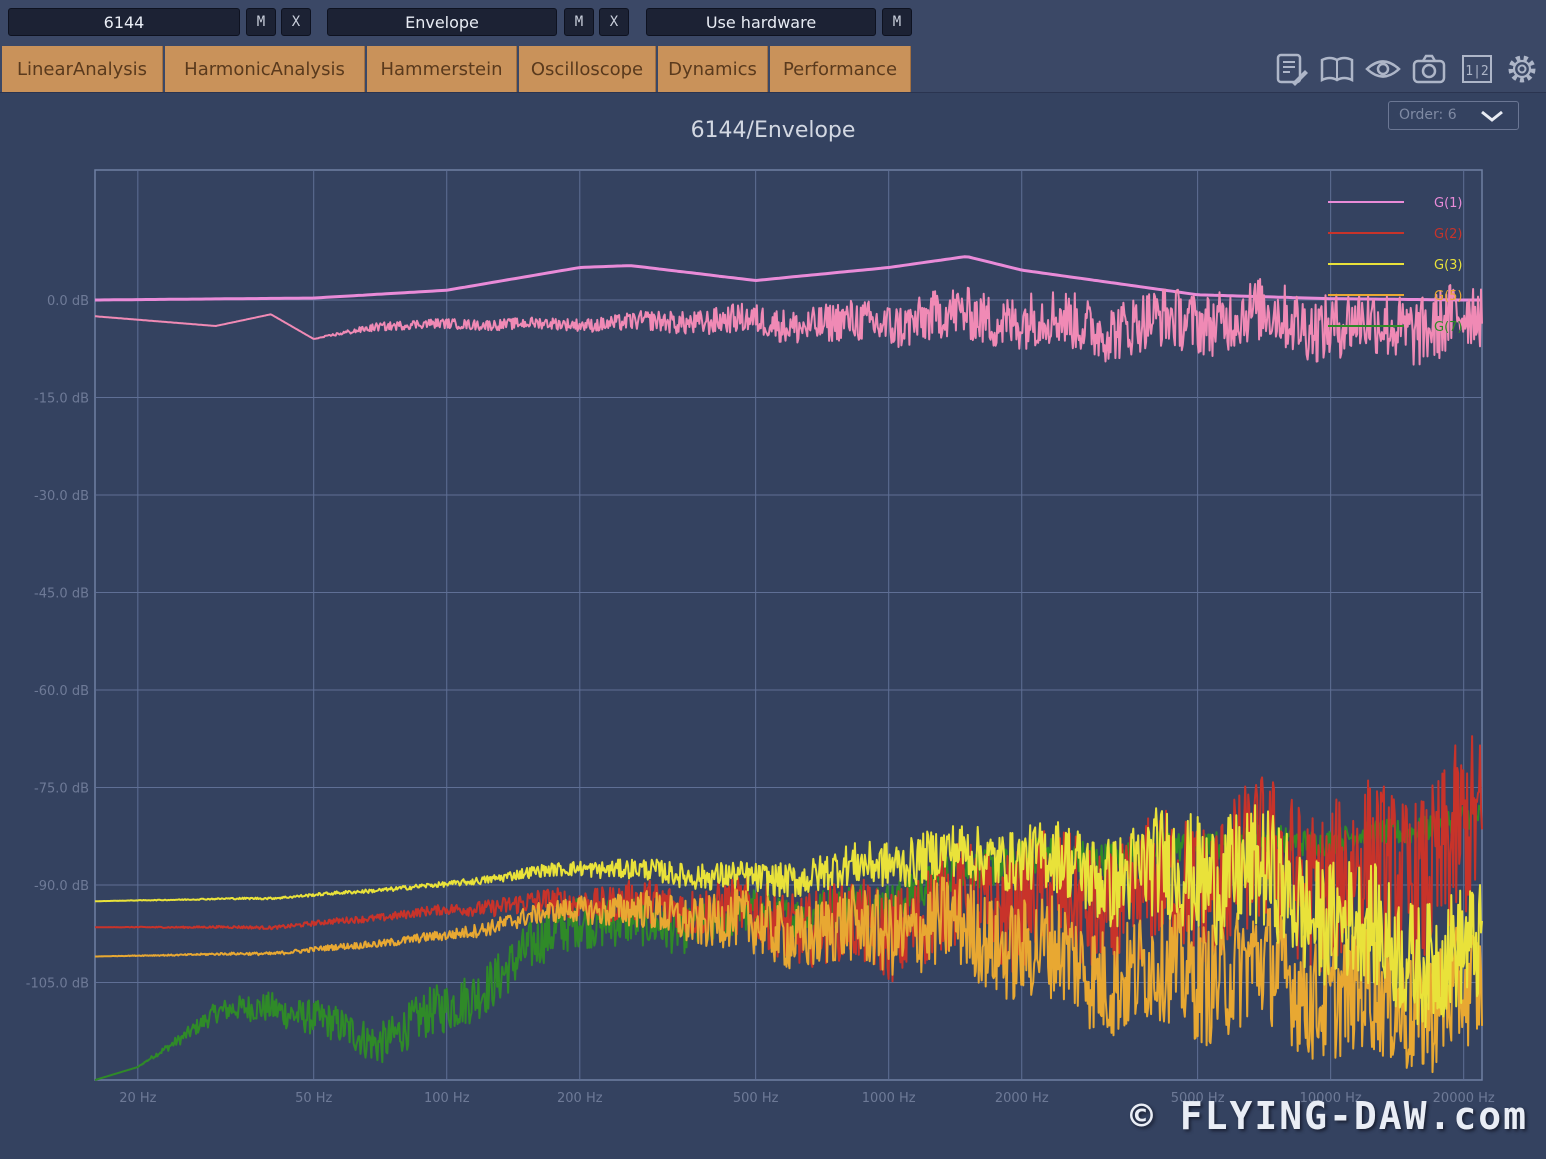 The height and width of the screenshot is (1159, 1546). I want to click on x-tick-label: 1000 Hz, so click(889, 1098).